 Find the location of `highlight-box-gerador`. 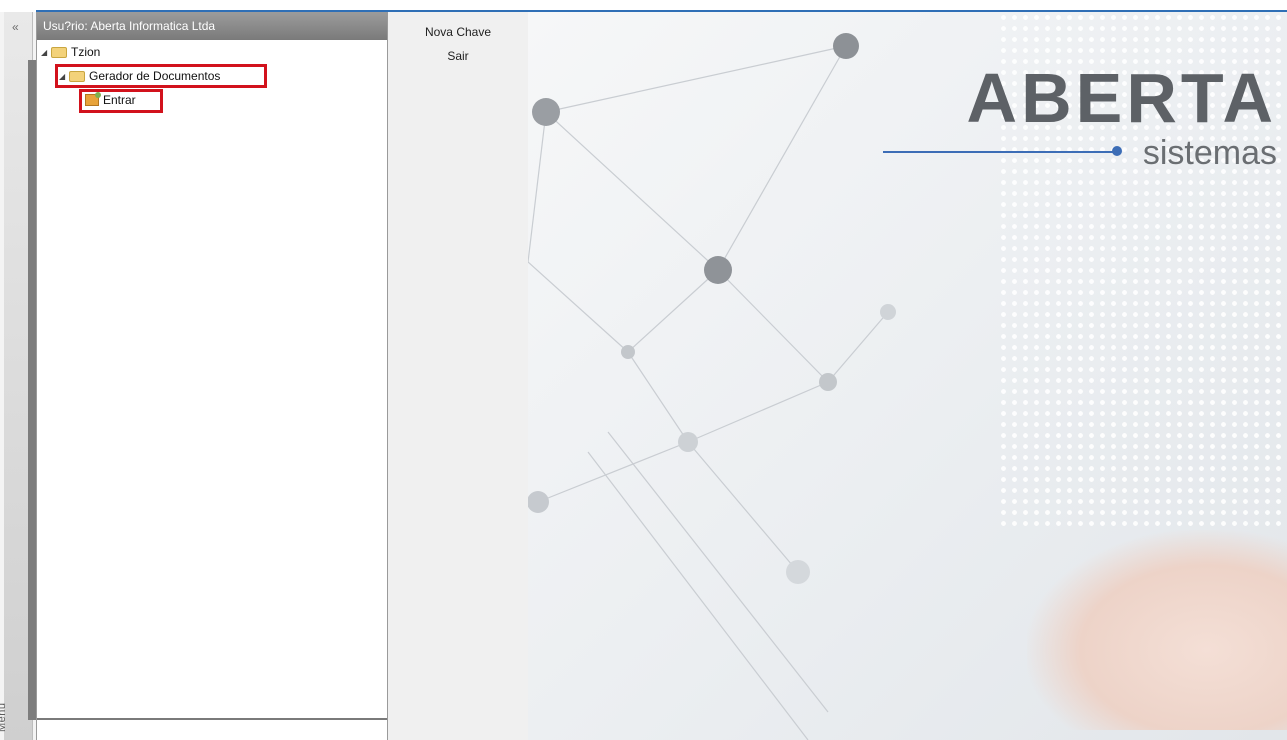

highlight-box-gerador is located at coordinates (161, 76).